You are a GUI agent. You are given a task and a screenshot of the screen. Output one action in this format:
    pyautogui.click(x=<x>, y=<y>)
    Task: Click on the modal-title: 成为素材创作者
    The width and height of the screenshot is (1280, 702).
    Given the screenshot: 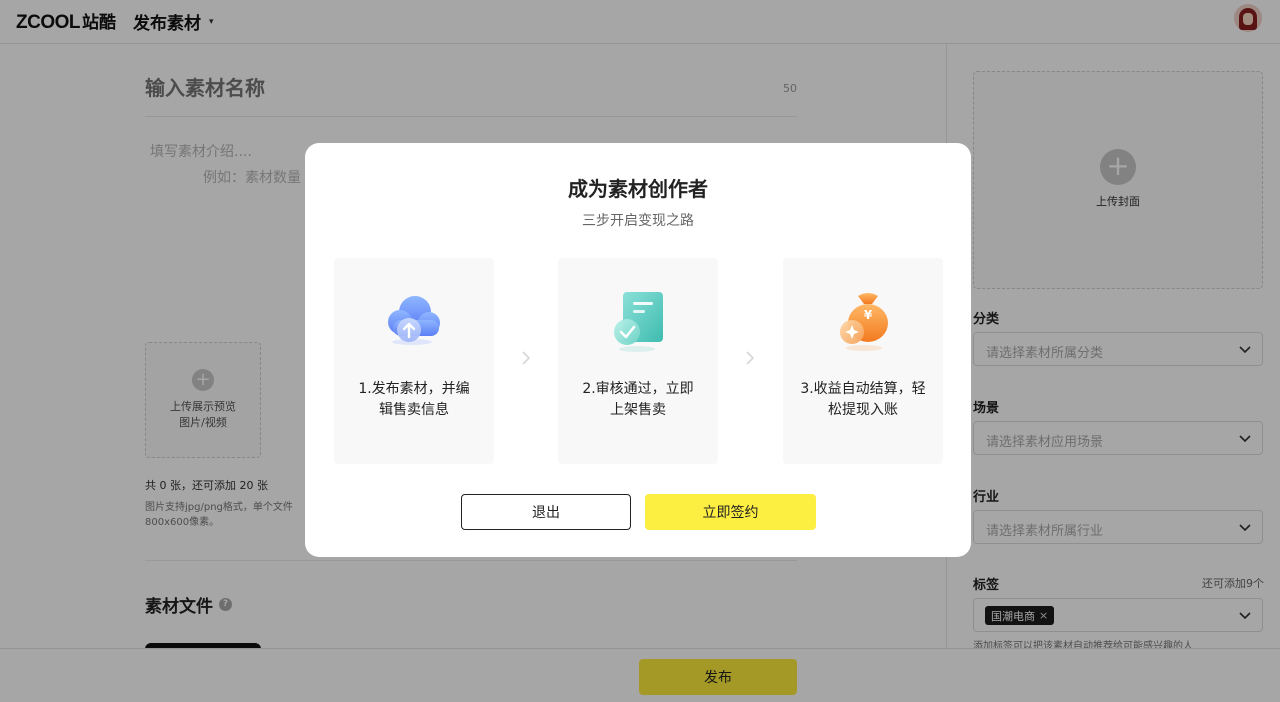 What is the action you would take?
    pyautogui.click(x=638, y=189)
    